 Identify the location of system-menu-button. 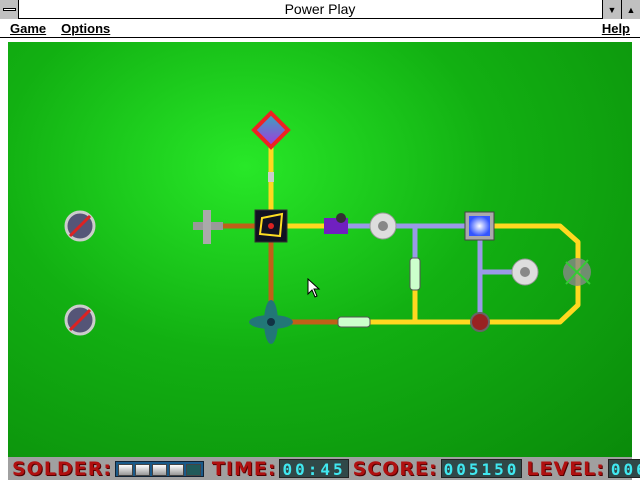
(9, 9).